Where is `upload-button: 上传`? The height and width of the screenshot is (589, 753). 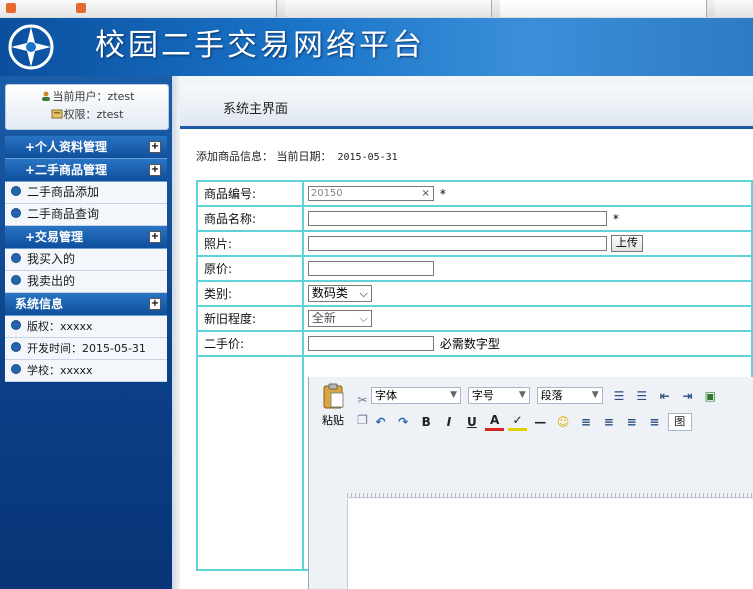 upload-button: 上传 is located at coordinates (626, 243).